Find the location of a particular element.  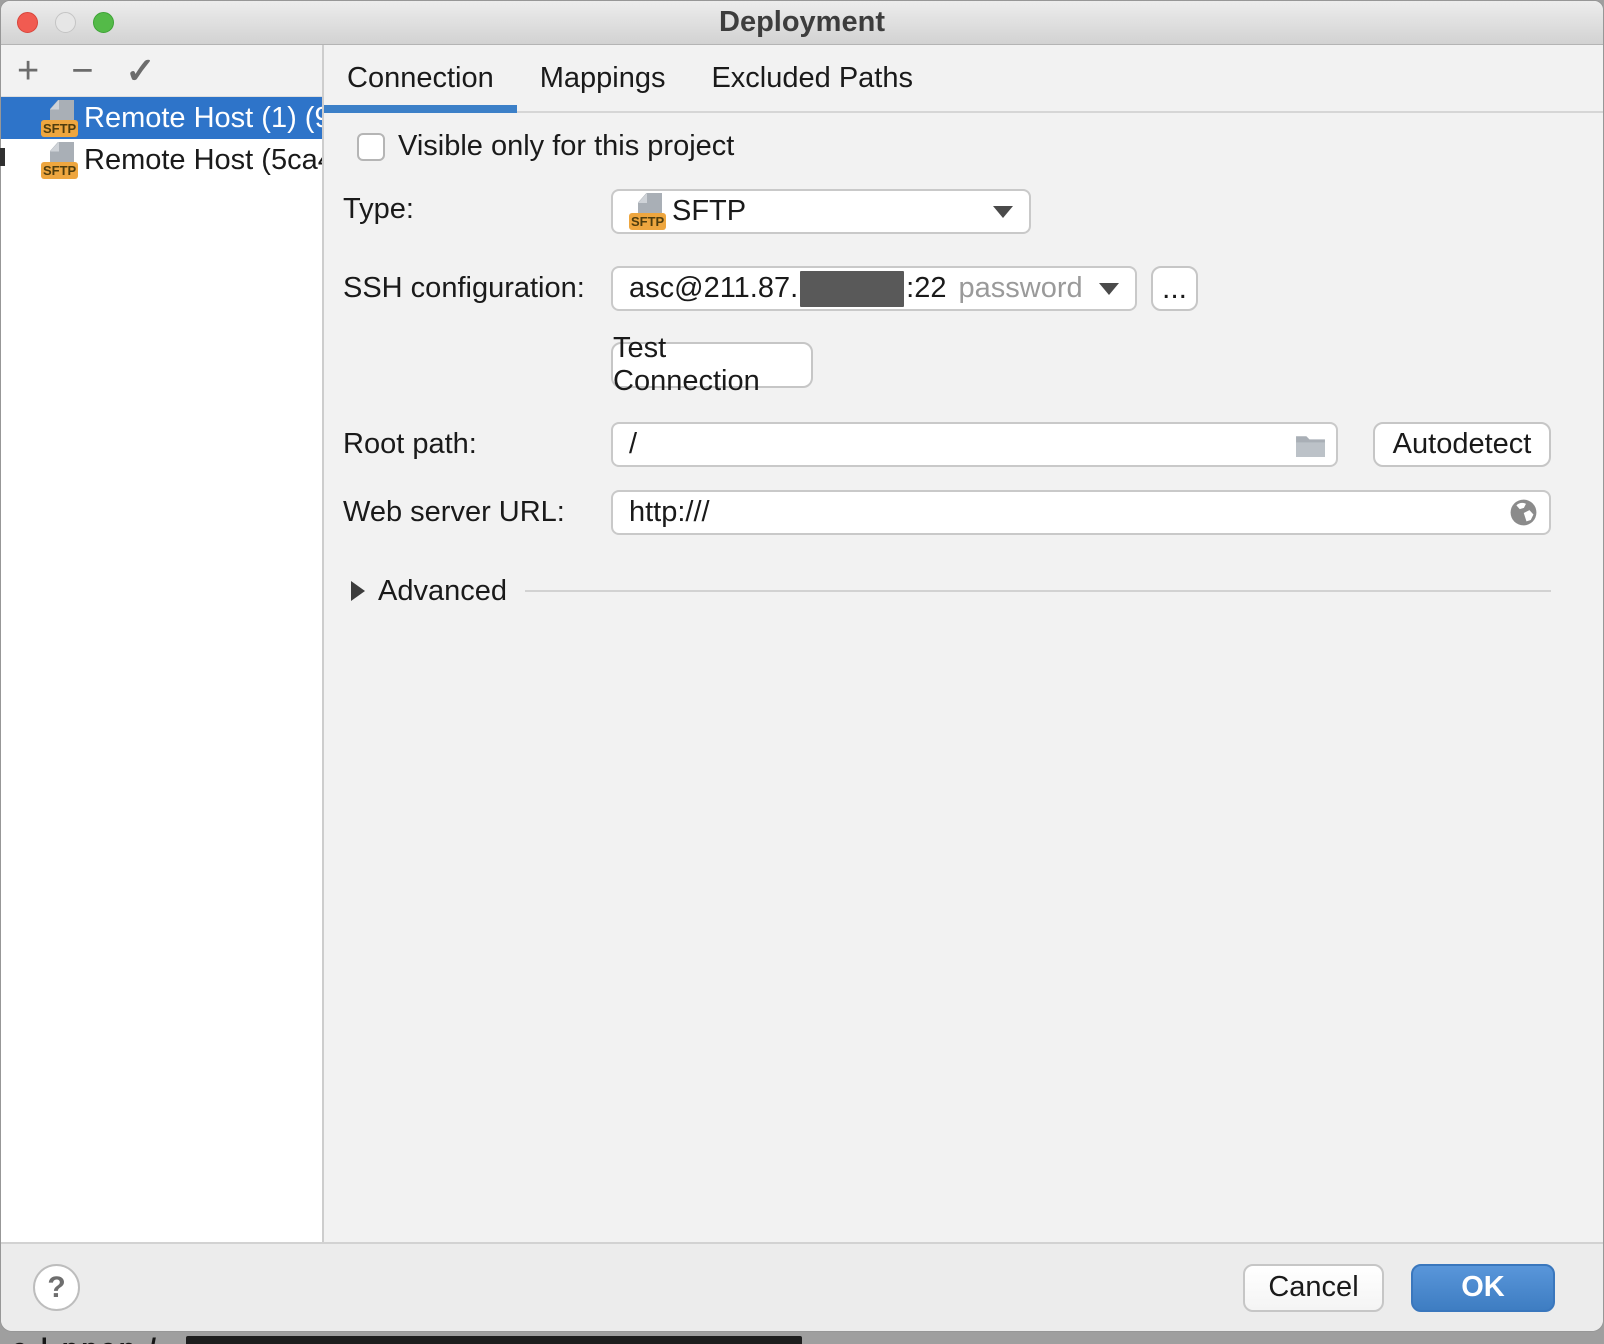

list-item-remote-host-2: SFTP Remote Host (5ca4 is located at coordinates (161, 160).